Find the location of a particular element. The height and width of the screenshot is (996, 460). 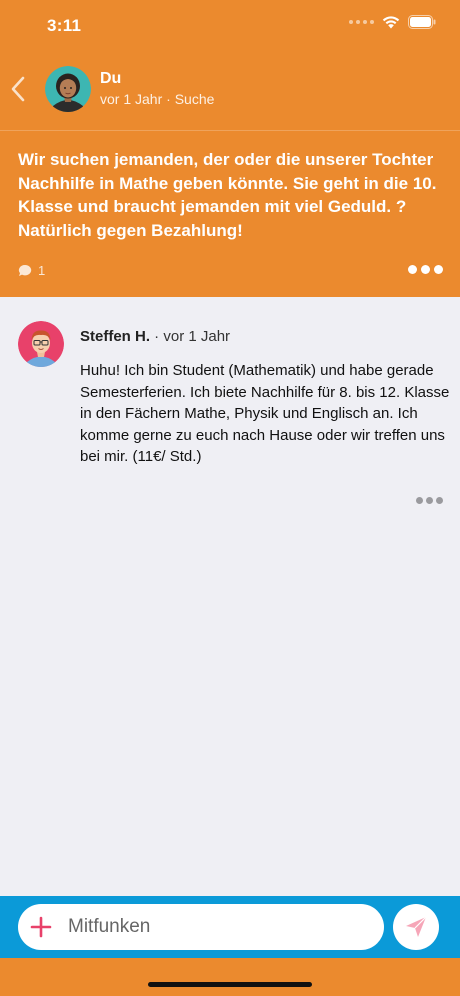

composer-bar: Mitfunken is located at coordinates (230, 927).